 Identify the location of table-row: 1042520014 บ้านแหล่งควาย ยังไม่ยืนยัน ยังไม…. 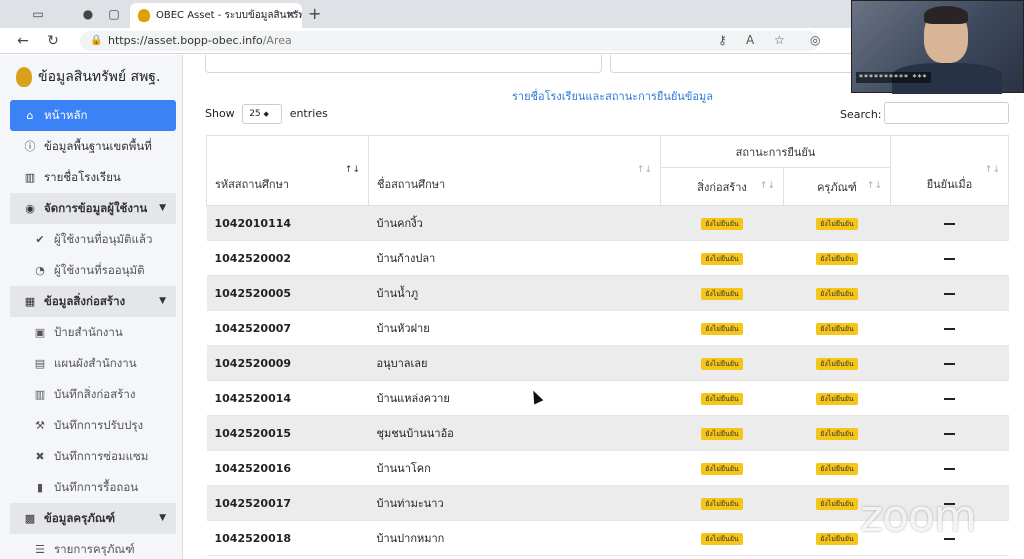
(607, 398).